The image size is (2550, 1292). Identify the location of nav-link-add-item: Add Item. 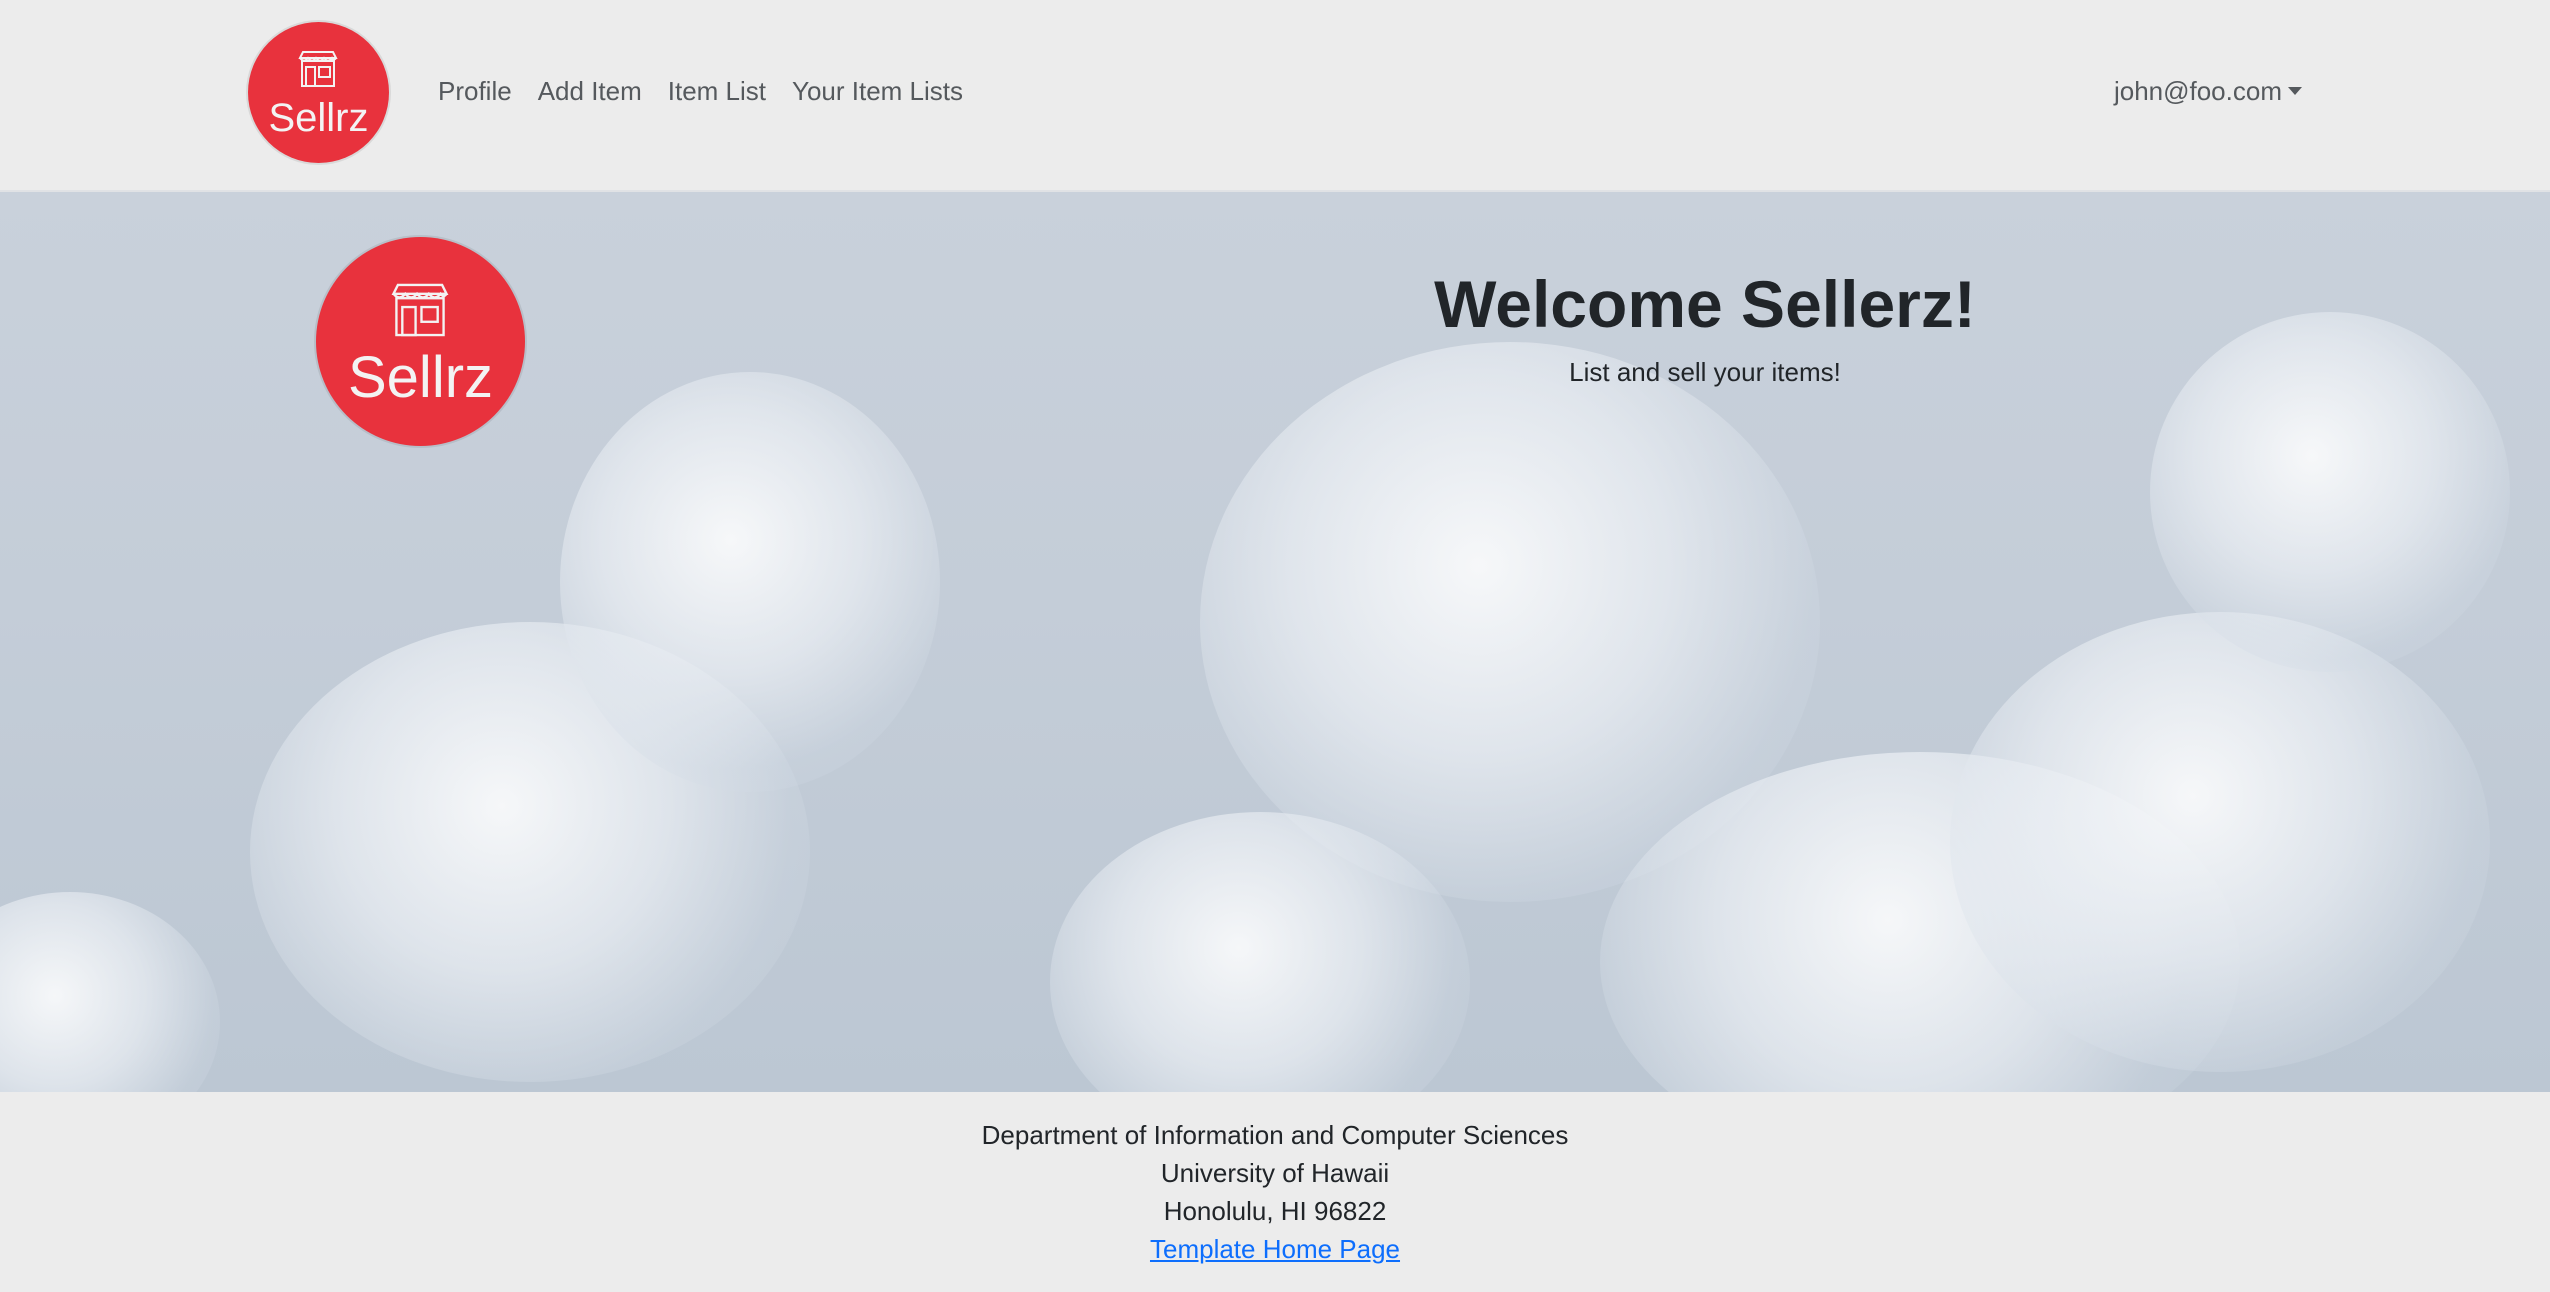
(590, 91).